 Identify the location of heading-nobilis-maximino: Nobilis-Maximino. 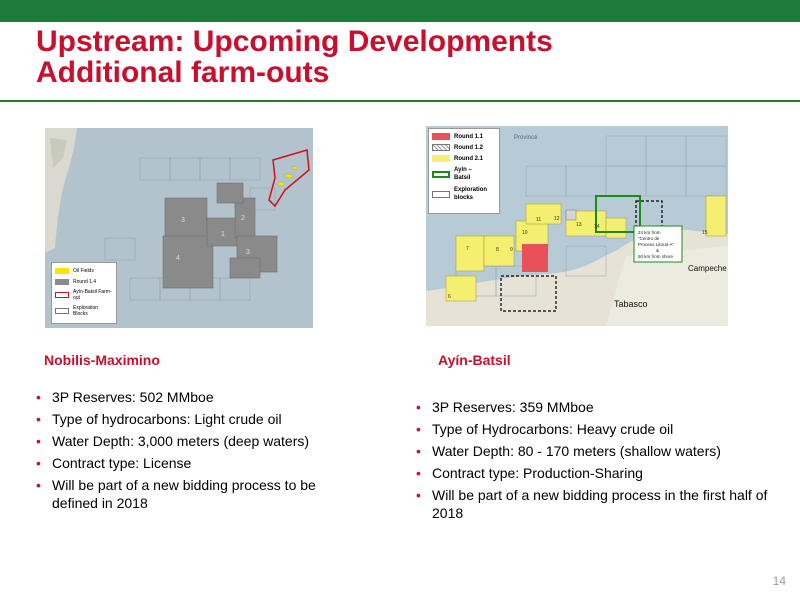
(102, 360).